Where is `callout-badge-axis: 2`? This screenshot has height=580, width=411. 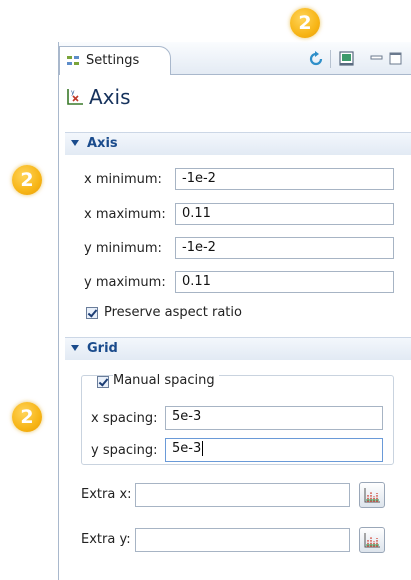 callout-badge-axis: 2 is located at coordinates (27, 180).